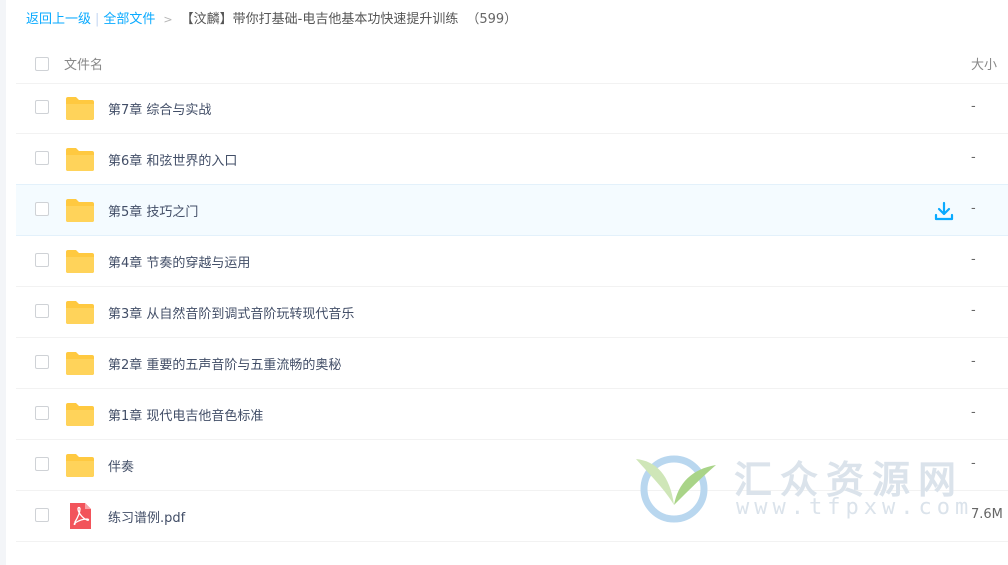 This screenshot has width=1008, height=565. Describe the element at coordinates (984, 63) in the screenshot. I see `column-header-size: 大小` at that location.